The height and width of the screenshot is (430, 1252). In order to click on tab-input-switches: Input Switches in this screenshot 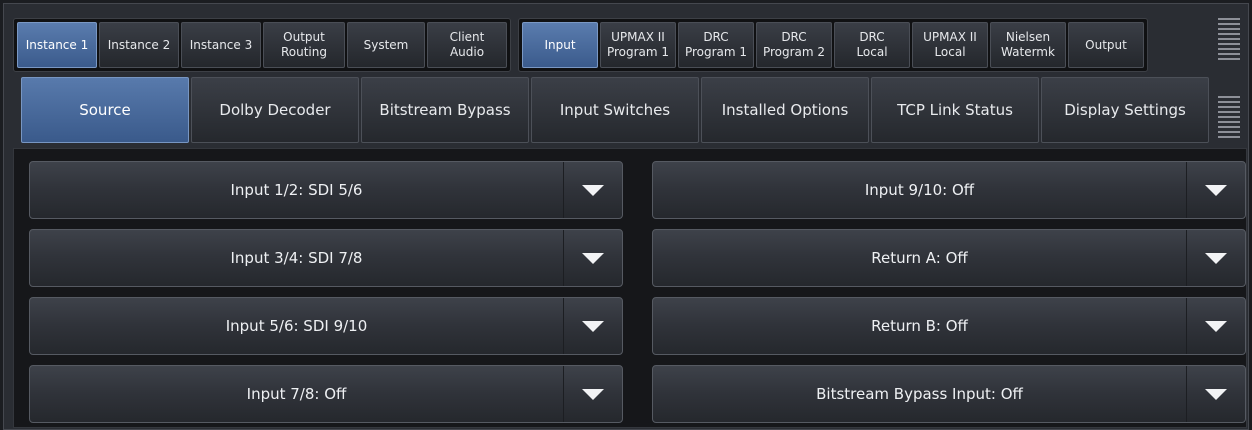, I will do `click(615, 110)`.